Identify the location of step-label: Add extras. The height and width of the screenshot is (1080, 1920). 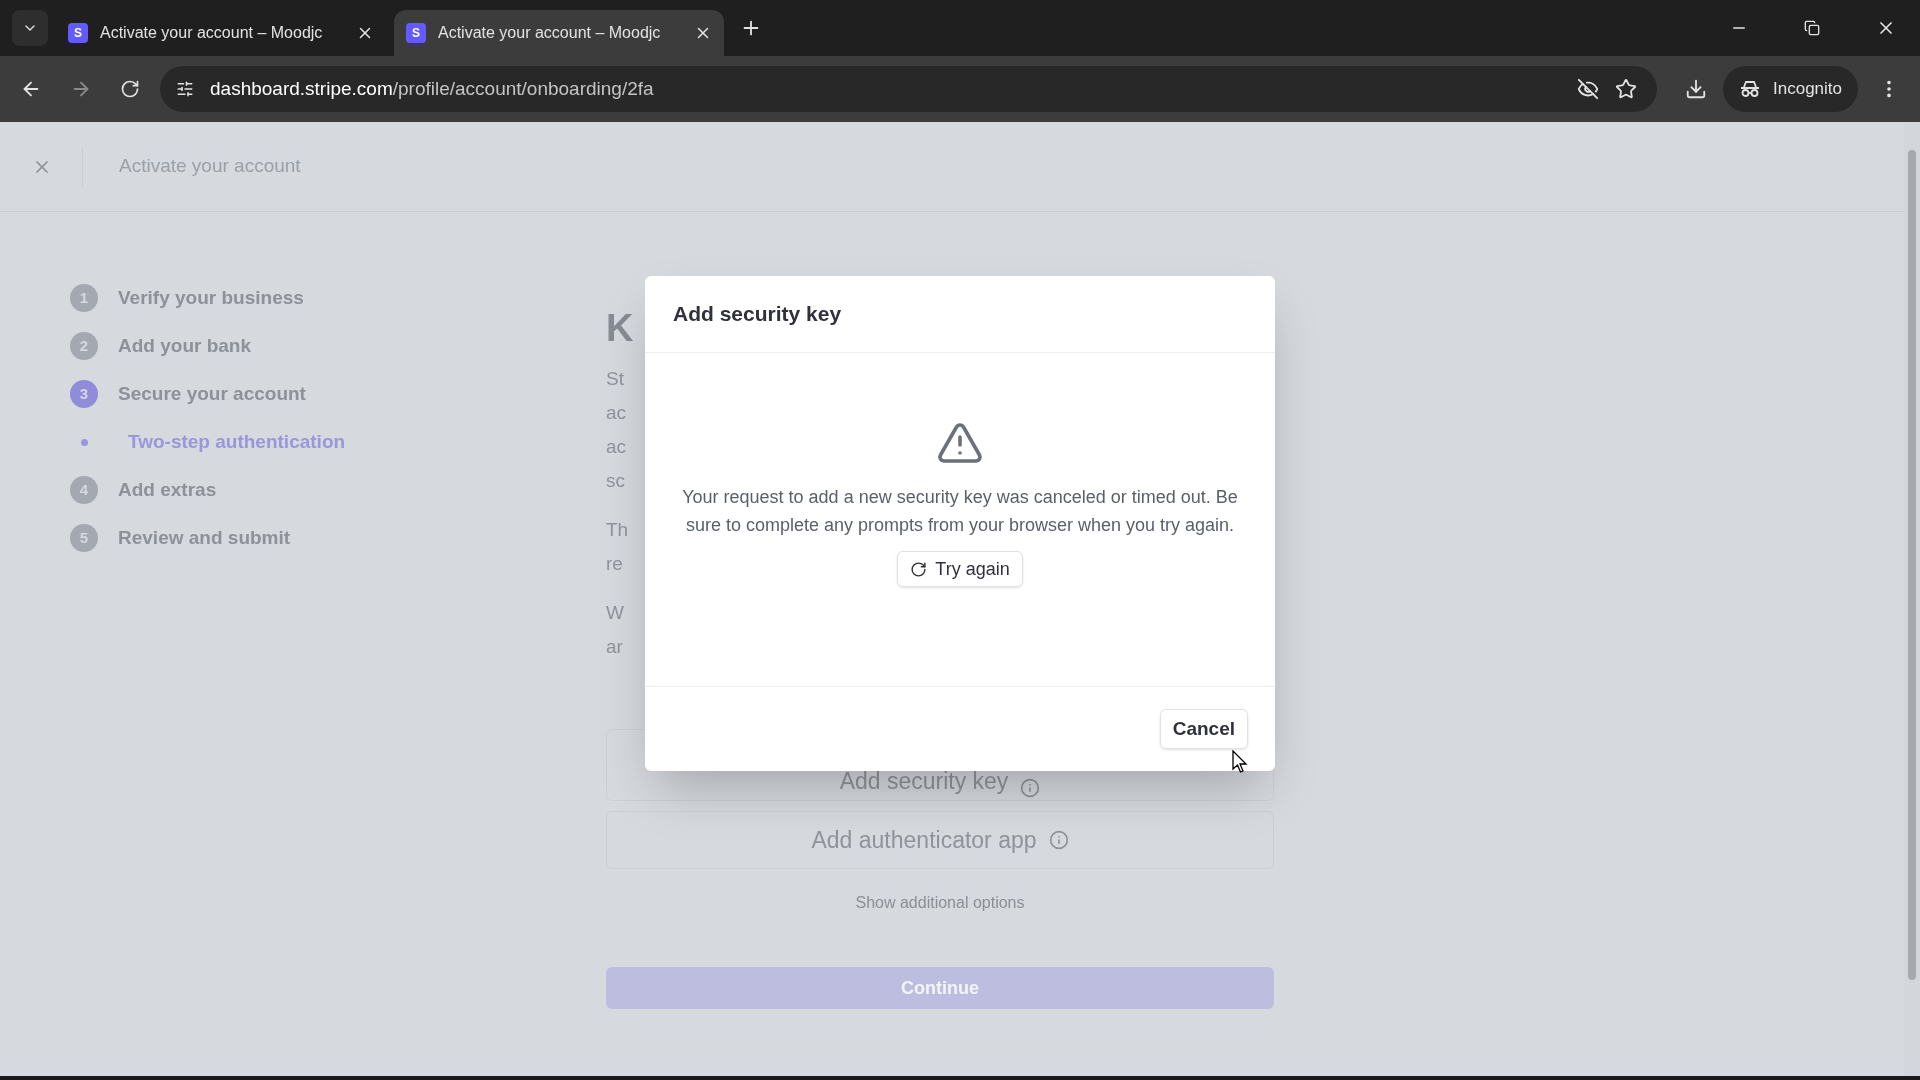
(167, 489).